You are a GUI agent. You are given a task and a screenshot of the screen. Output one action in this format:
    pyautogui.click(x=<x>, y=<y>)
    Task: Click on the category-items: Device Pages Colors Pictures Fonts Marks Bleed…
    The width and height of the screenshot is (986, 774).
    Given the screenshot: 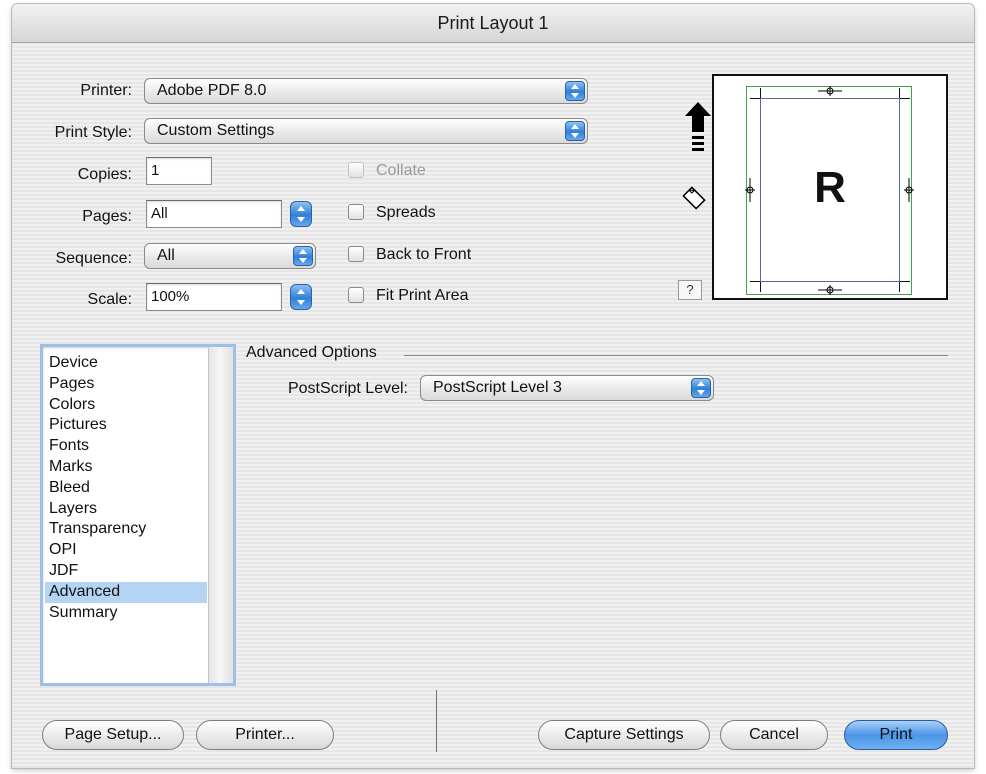 What is the action you would take?
    pyautogui.click(x=126, y=488)
    